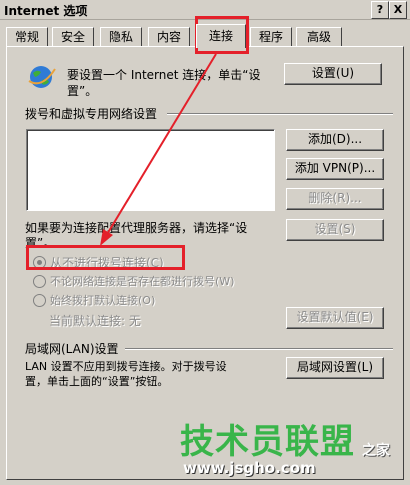 This screenshot has height=485, width=410. I want to click on help-button: ?, so click(380, 10).